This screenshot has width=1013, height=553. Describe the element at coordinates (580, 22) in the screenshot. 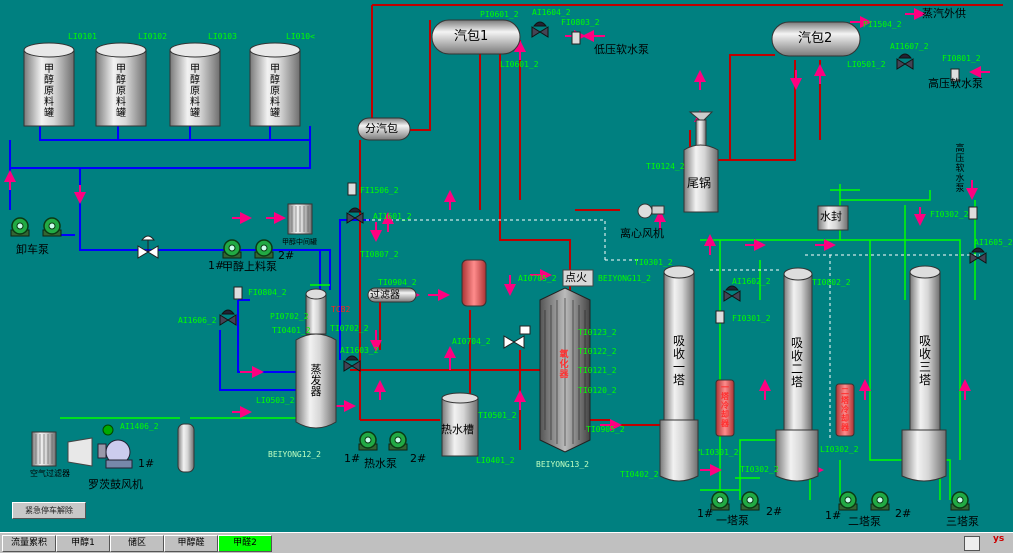

I see `tag-FI0803: FI0803_2` at that location.